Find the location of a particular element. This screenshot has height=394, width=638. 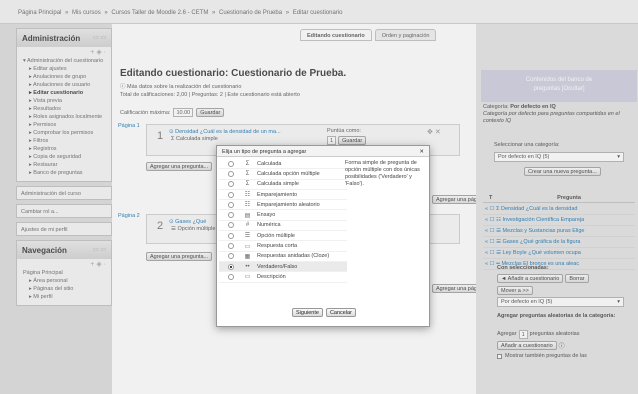

next-button: Siguiente is located at coordinates (307, 312).